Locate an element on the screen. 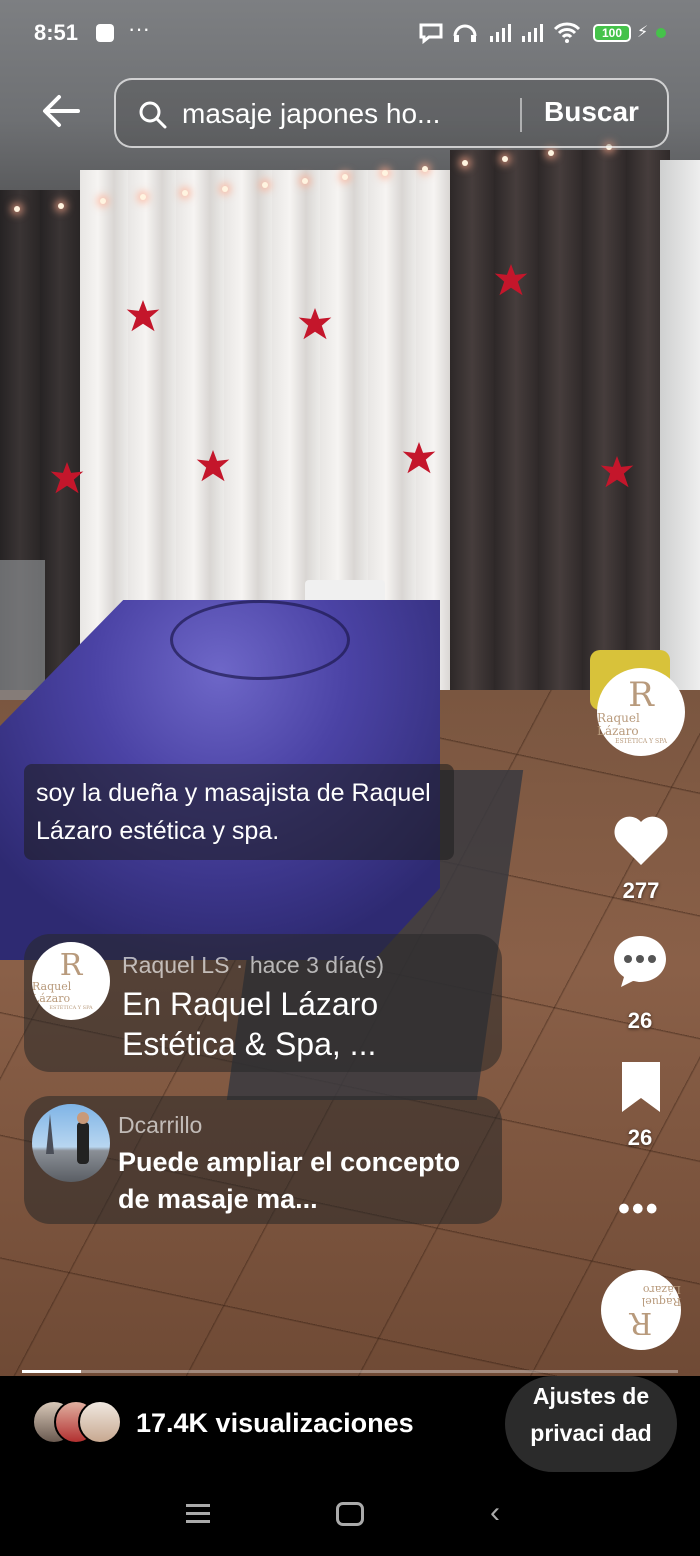 This screenshot has height=1556, width=700. like-count: 277 is located at coordinates (641, 890).